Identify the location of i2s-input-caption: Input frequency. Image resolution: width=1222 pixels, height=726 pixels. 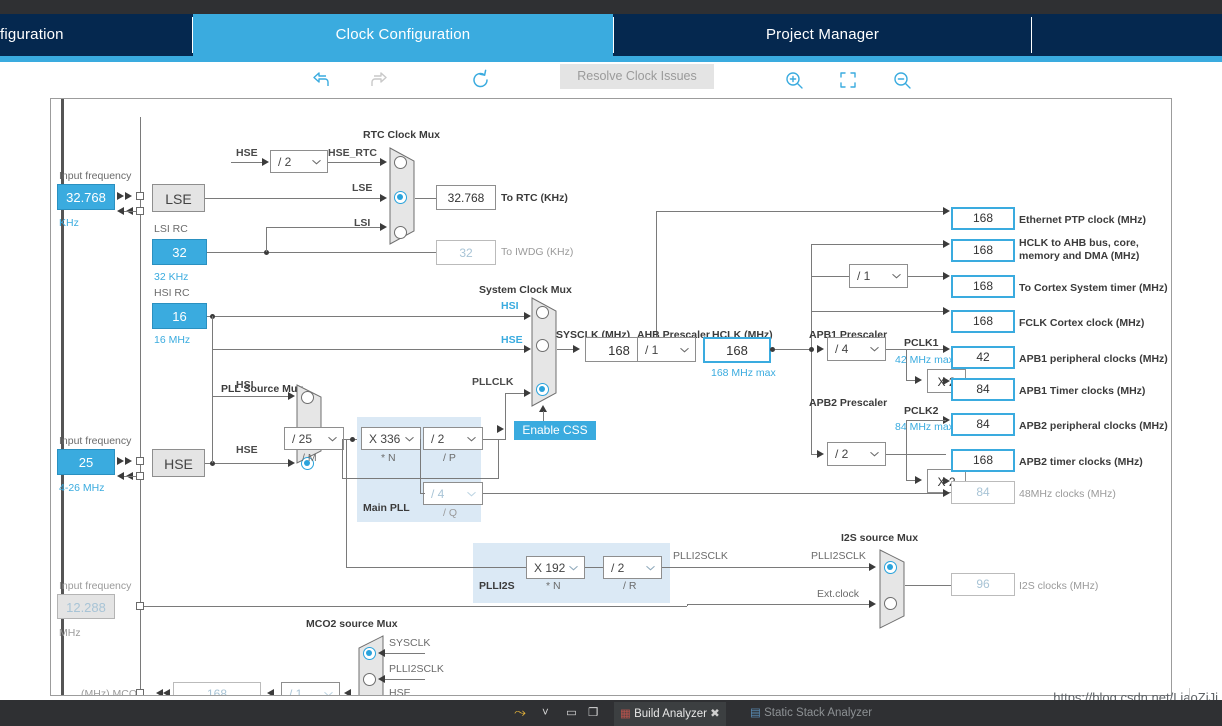
(95, 586).